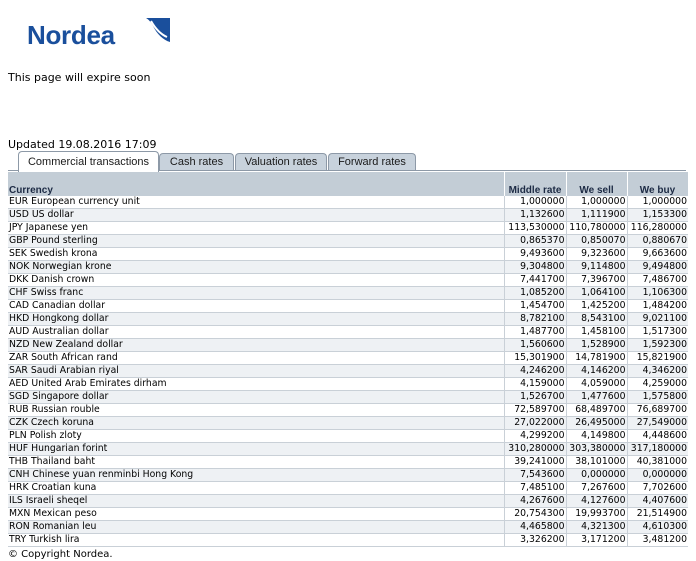 The image size is (696, 561). What do you see at coordinates (657, 332) in the screenshot?
I see `cell-we-buy: 1,517300` at bounding box center [657, 332].